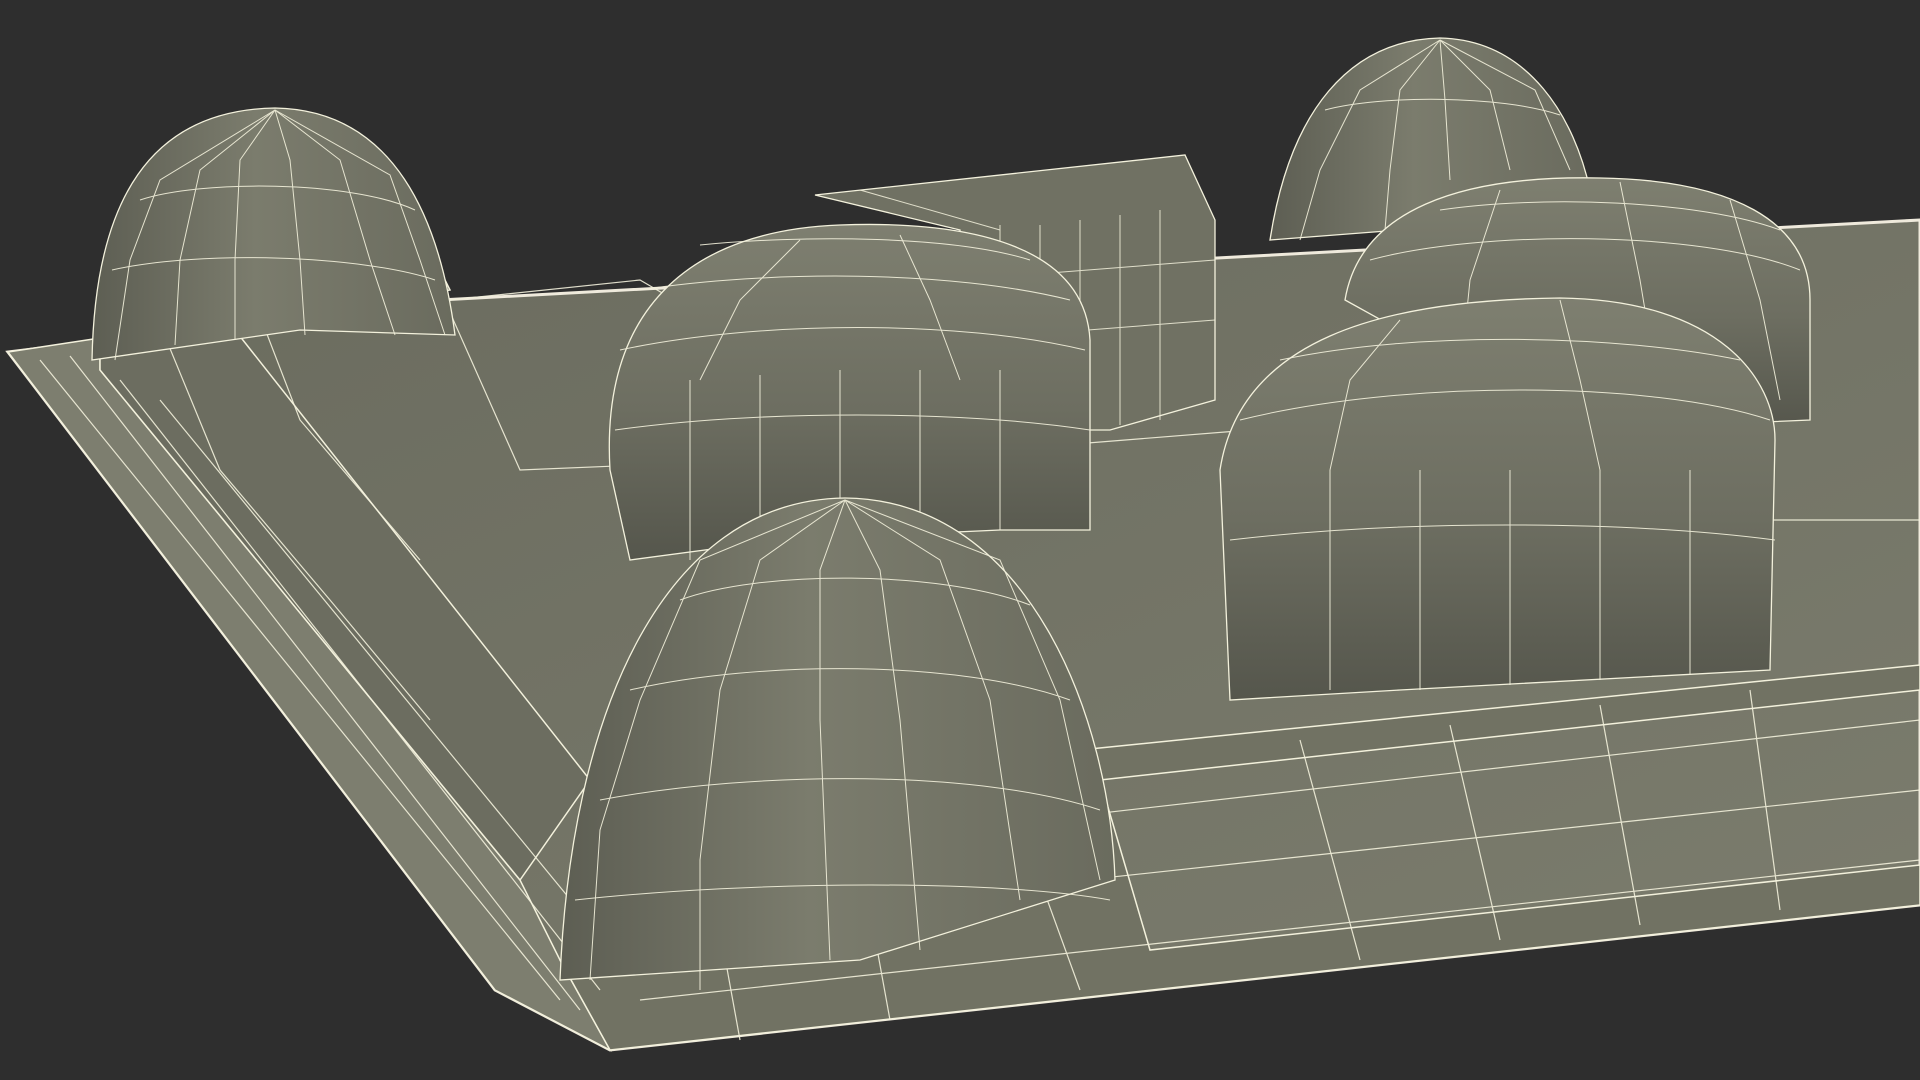 This screenshot has height=1080, width=1920. I want to click on dome-back-left, so click(273, 234).